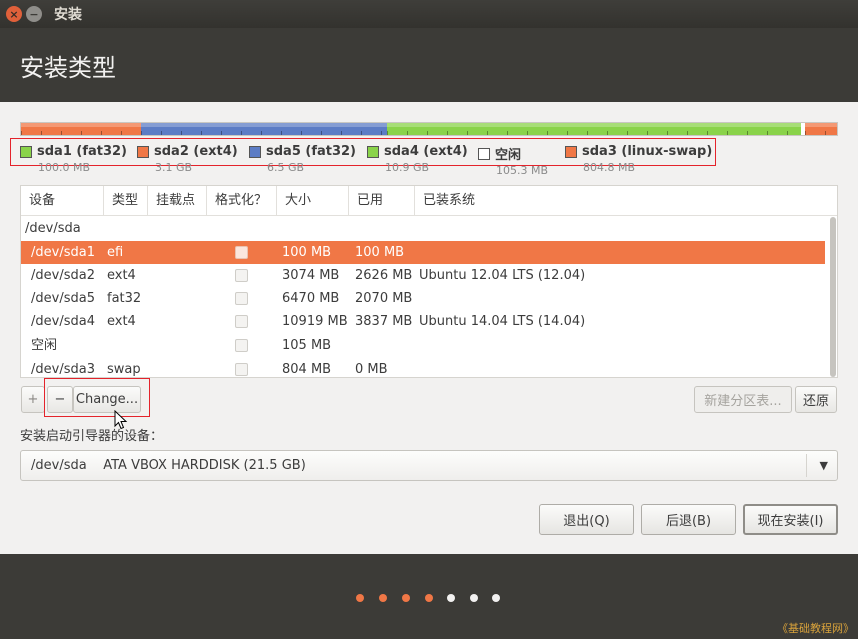 This screenshot has width=858, height=639. I want to click on column-header-format: 格式化？, so click(242, 201).